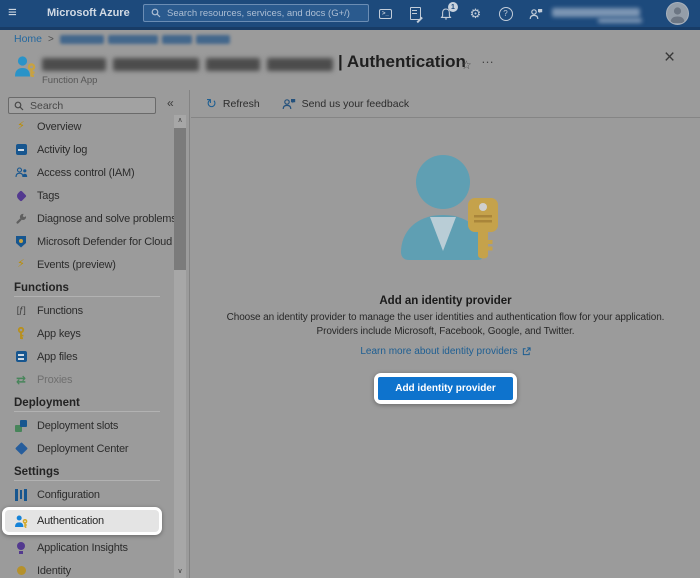 This screenshot has width=700, height=578. I want to click on feedback-person-icon, so click(288, 103).